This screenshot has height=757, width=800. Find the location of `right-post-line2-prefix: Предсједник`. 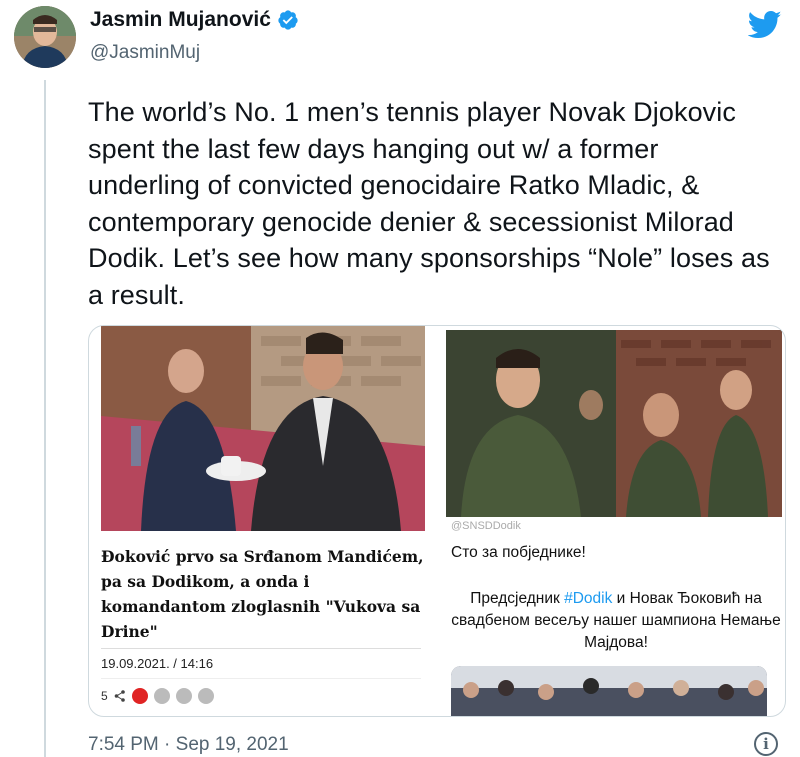

right-post-line2-prefix: Предсједник is located at coordinates (517, 598).